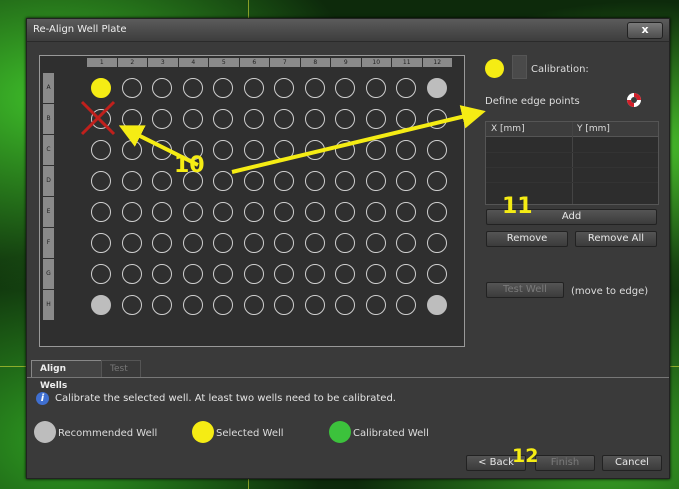 Image resolution: width=679 pixels, height=489 pixels. Describe the element at coordinates (358, 139) in the screenshot. I see `arrow-to-edge-points` at that location.